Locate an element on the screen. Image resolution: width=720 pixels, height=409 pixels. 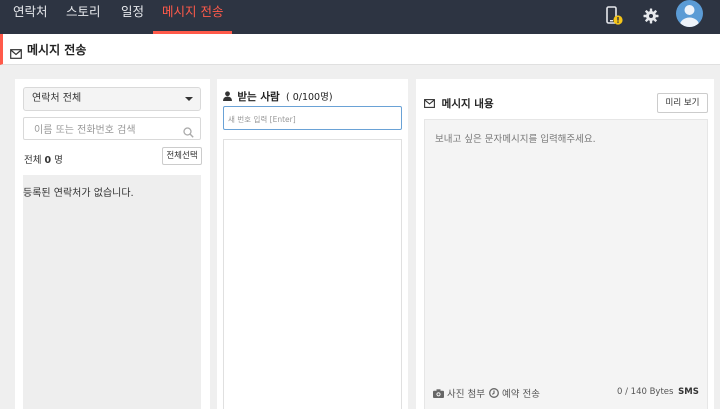
clock-icon is located at coordinates (494, 393).